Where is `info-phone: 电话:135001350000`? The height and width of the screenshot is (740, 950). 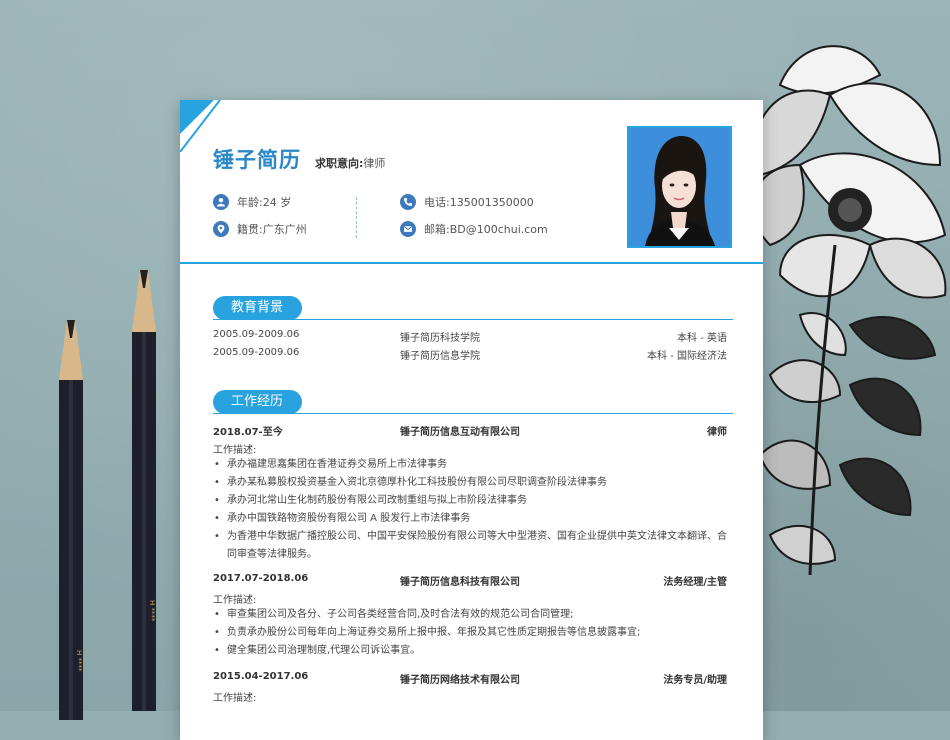 info-phone: 电话:135001350000 is located at coordinates (467, 202).